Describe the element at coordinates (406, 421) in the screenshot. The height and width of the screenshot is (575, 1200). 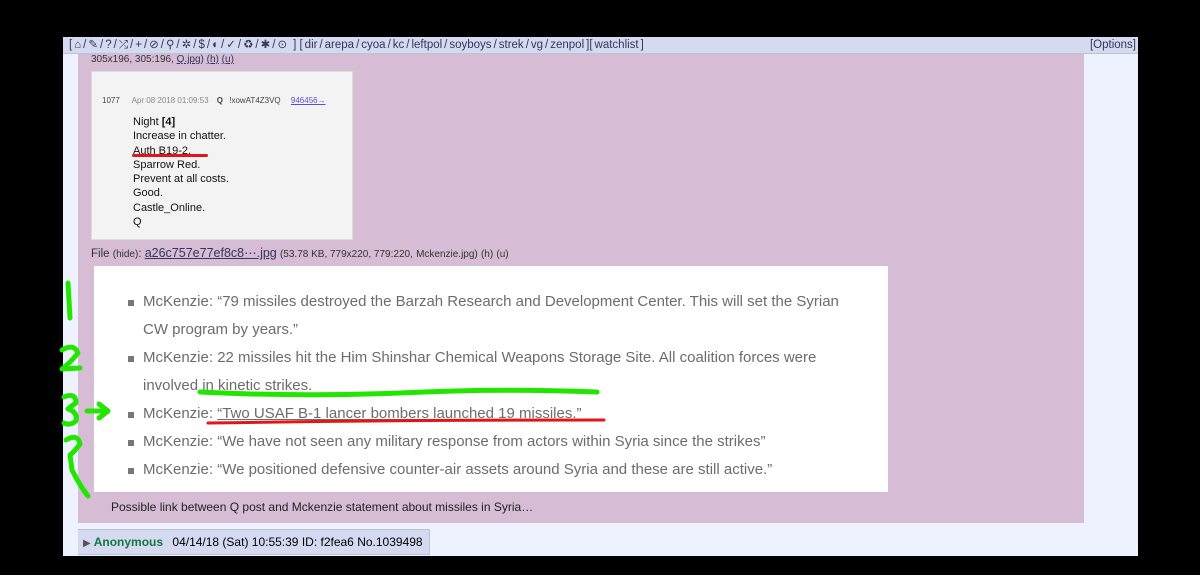
I see `annotation-red-underline` at that location.